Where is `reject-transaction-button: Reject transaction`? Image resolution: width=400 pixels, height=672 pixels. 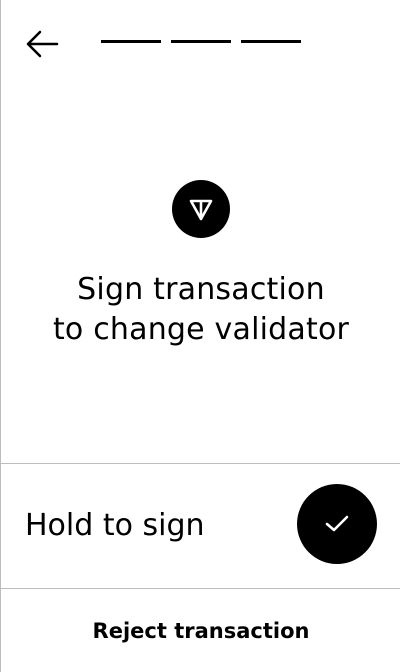 reject-transaction-button: Reject transaction is located at coordinates (200, 630).